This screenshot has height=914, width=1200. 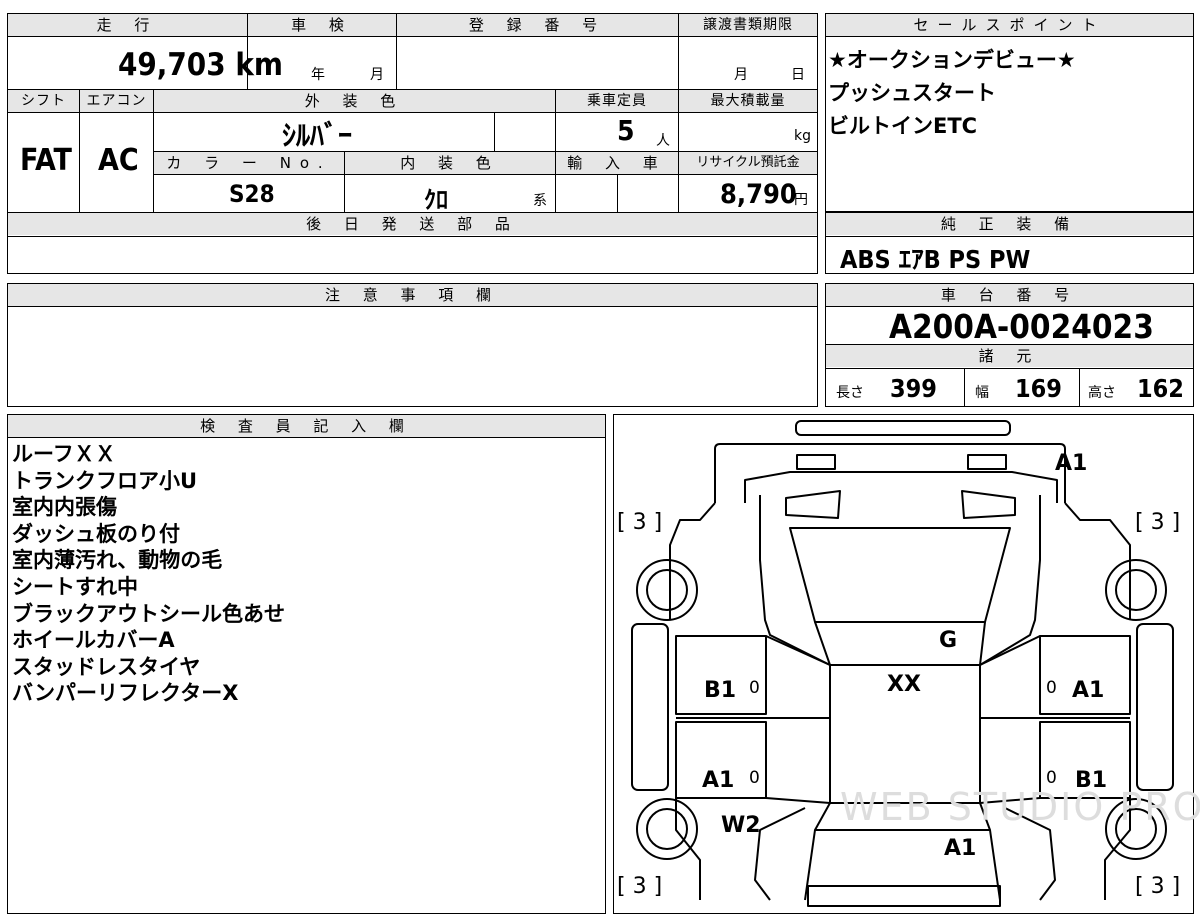 I want to click on recycle-unit: 円, so click(x=801, y=200).